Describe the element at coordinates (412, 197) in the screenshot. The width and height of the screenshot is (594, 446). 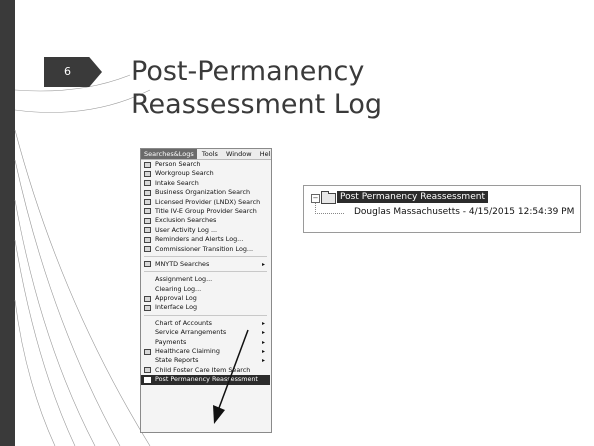
I see `tree-root-node: Post Permanency Reassessment` at that location.